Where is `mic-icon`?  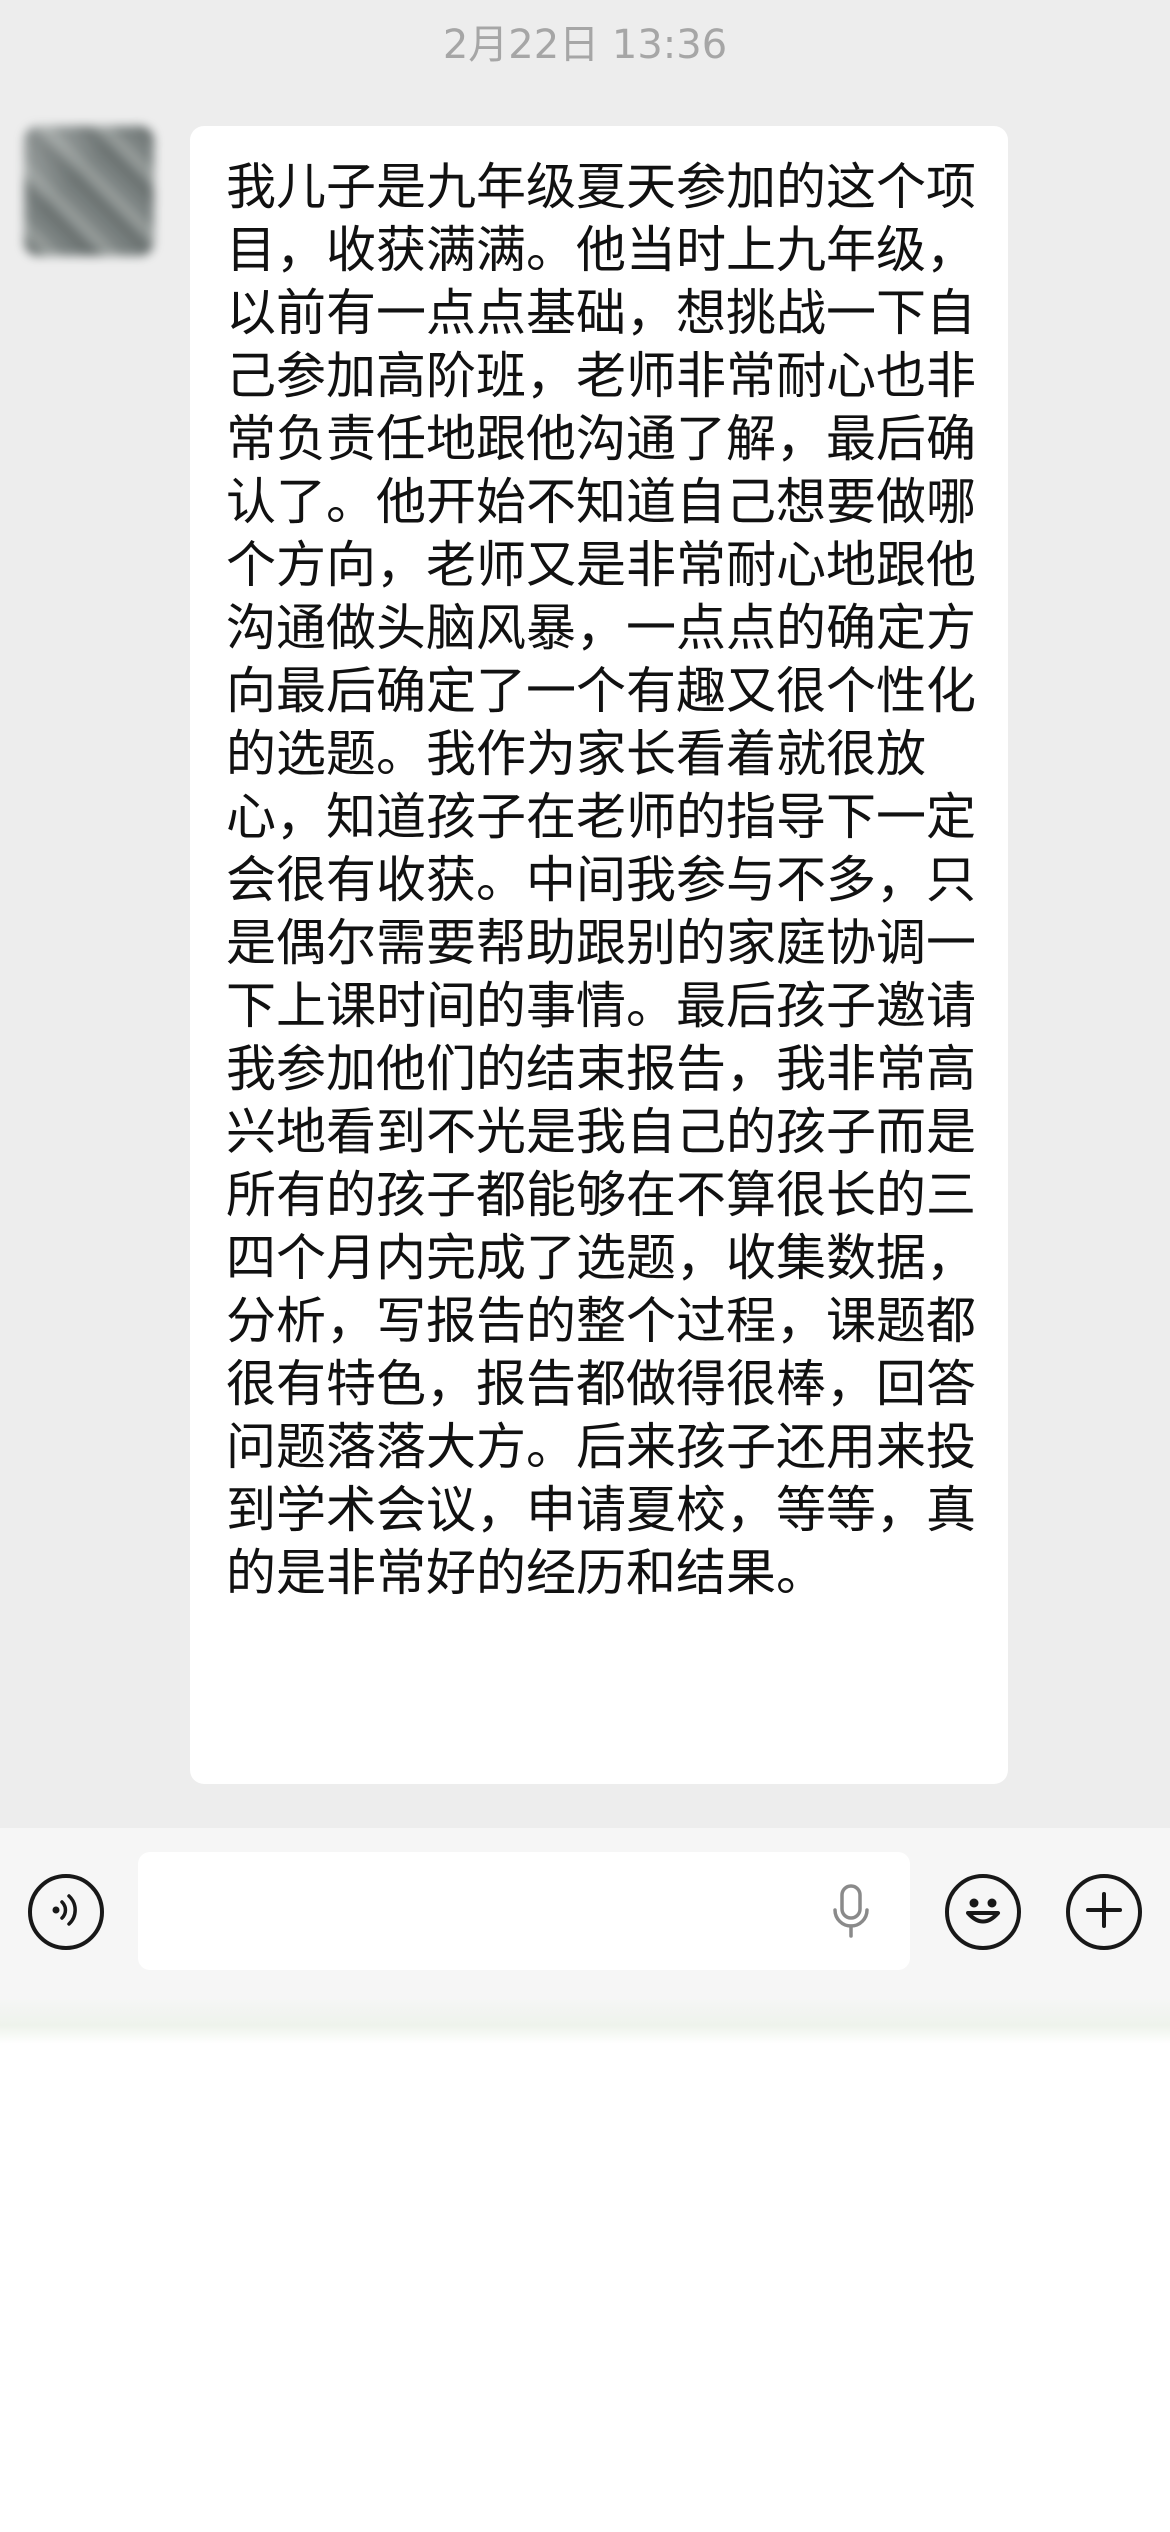
mic-icon is located at coordinates (851, 1912).